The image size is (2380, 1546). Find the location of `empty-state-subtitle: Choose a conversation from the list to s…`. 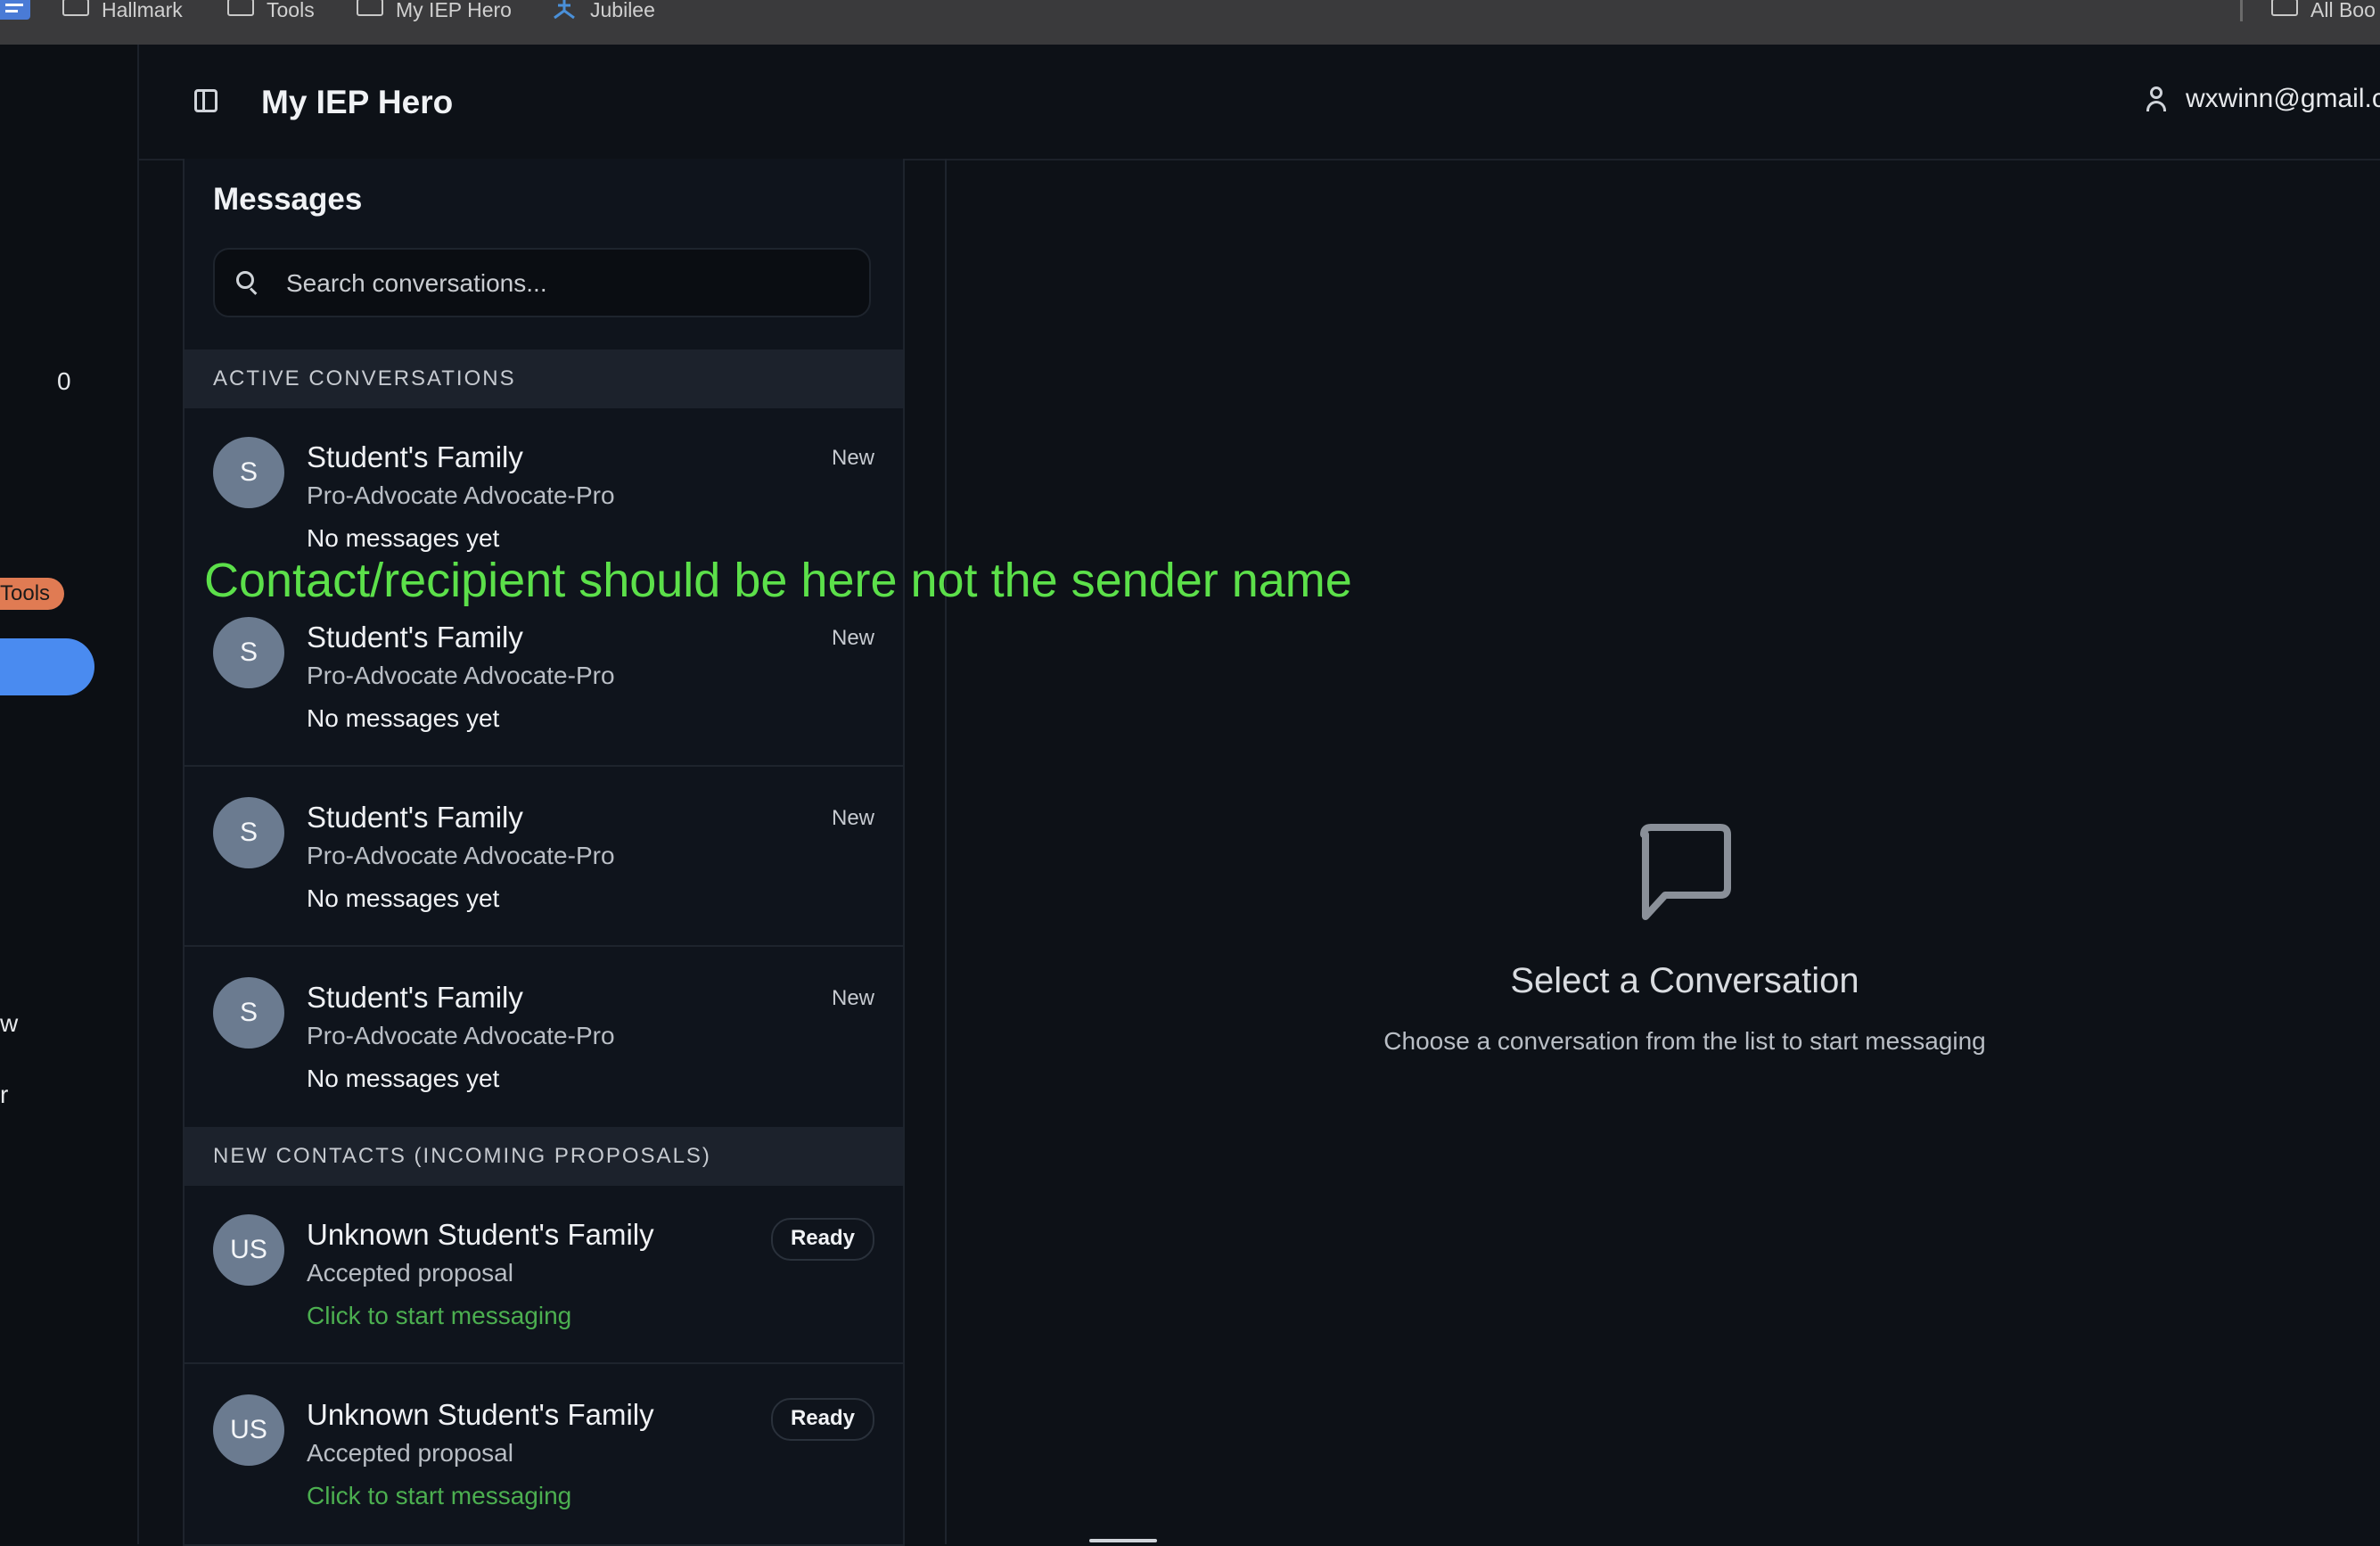

empty-state-subtitle: Choose a conversation from the list to s… is located at coordinates (1684, 1041).